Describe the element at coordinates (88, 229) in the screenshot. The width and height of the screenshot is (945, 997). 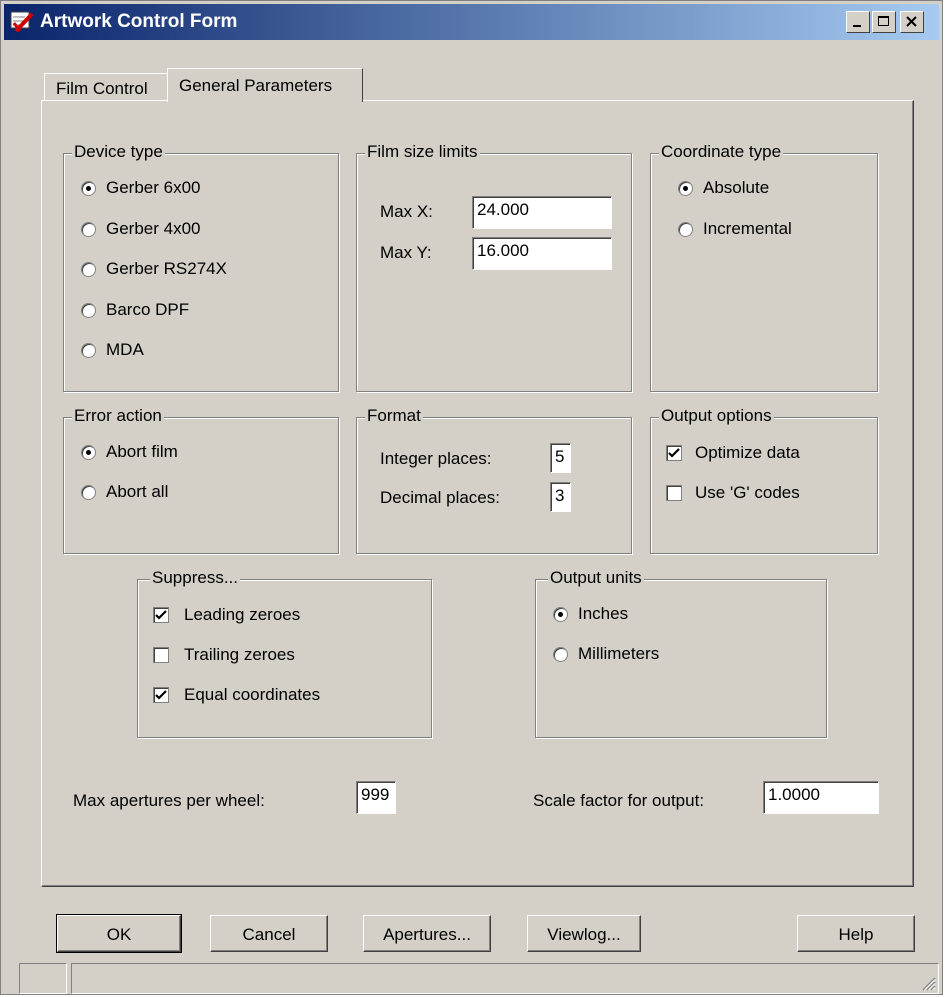
I see `radio-gerber-4x00` at that location.